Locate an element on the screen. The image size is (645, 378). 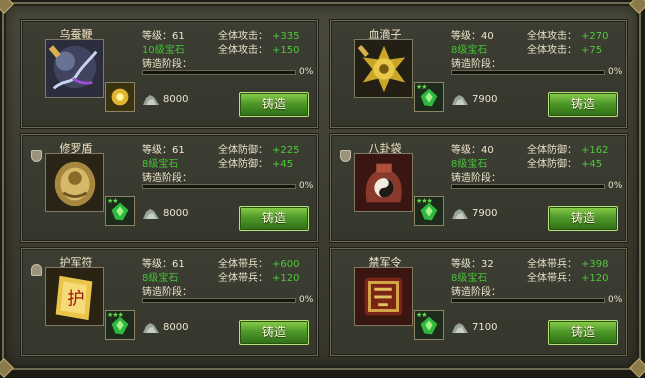
stat-line-1: 全体带兵： +600 is located at coordinates (258, 262).